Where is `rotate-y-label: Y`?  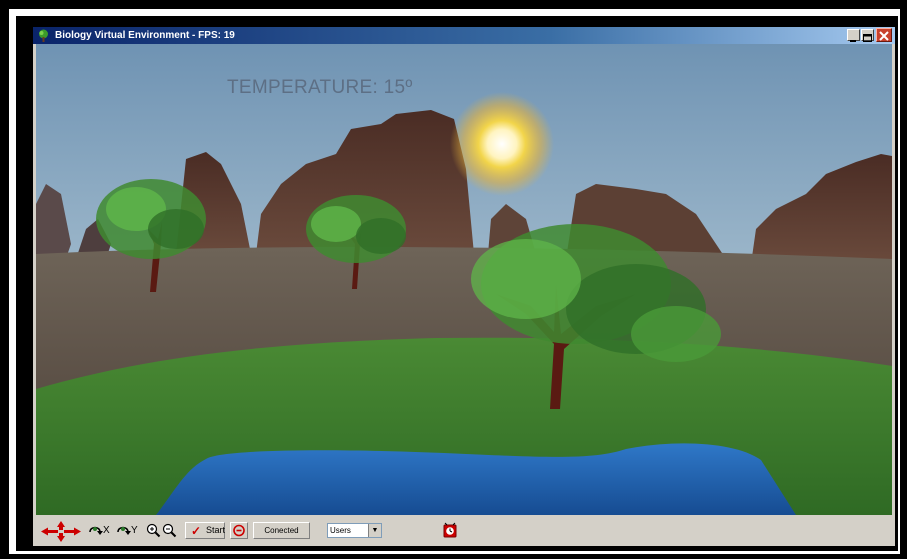
rotate-y-label: Y is located at coordinates (134, 530).